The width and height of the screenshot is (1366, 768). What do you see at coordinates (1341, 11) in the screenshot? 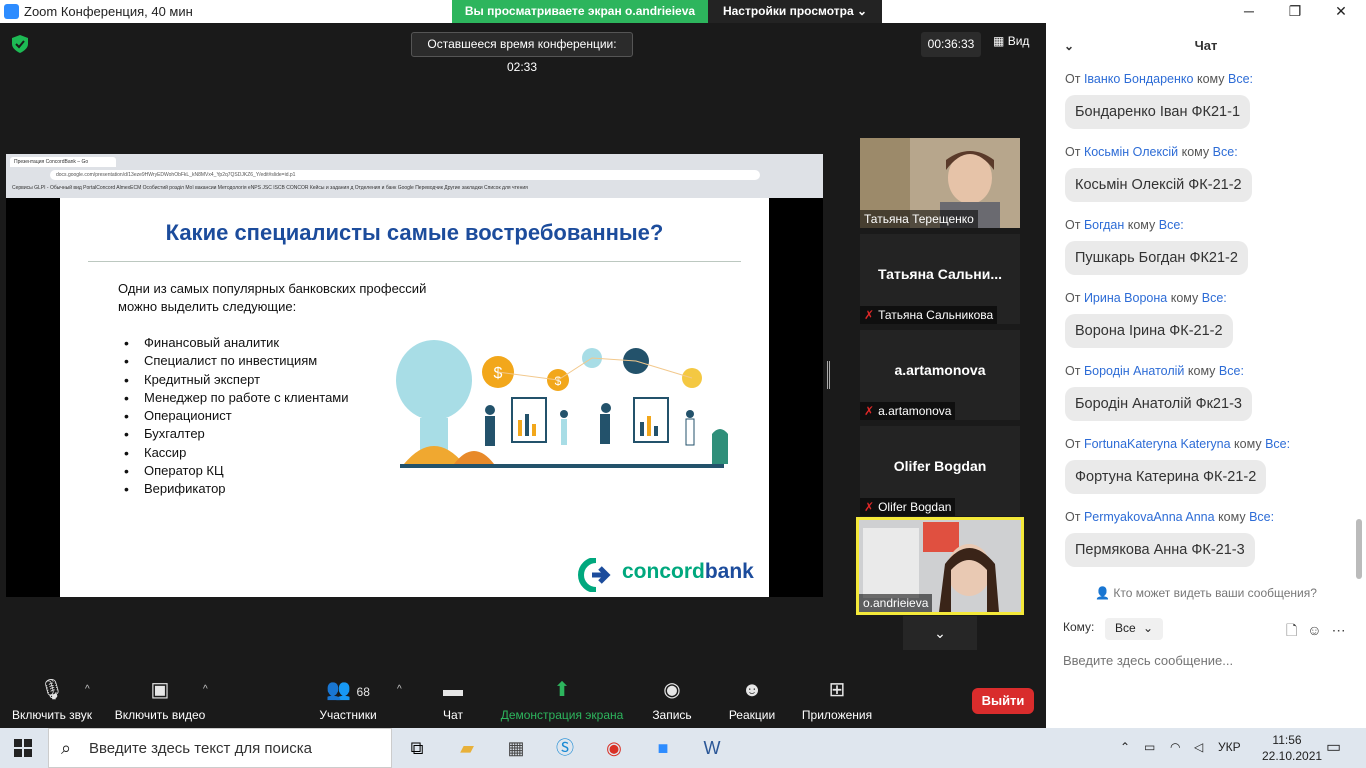
I see `close-window-button: ✕` at bounding box center [1341, 11].